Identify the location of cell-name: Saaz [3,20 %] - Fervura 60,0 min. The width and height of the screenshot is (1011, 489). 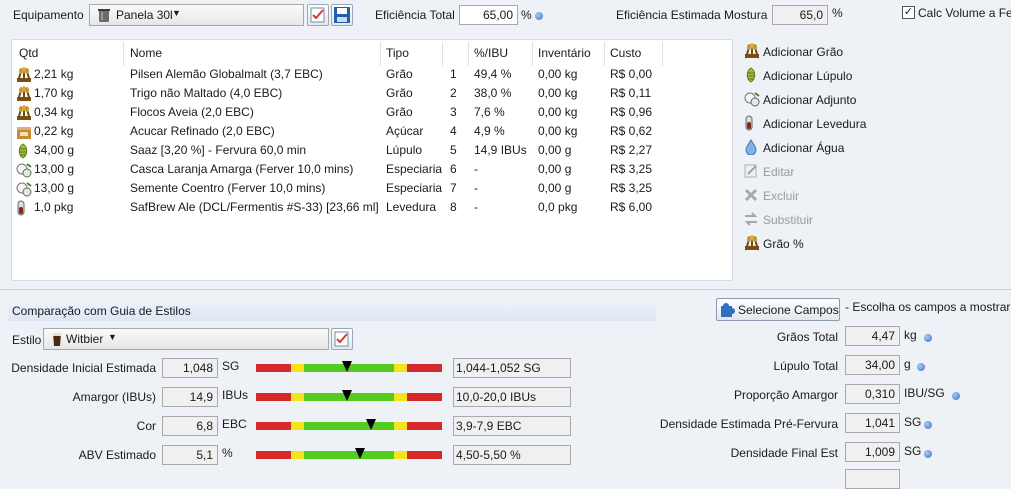
(218, 150).